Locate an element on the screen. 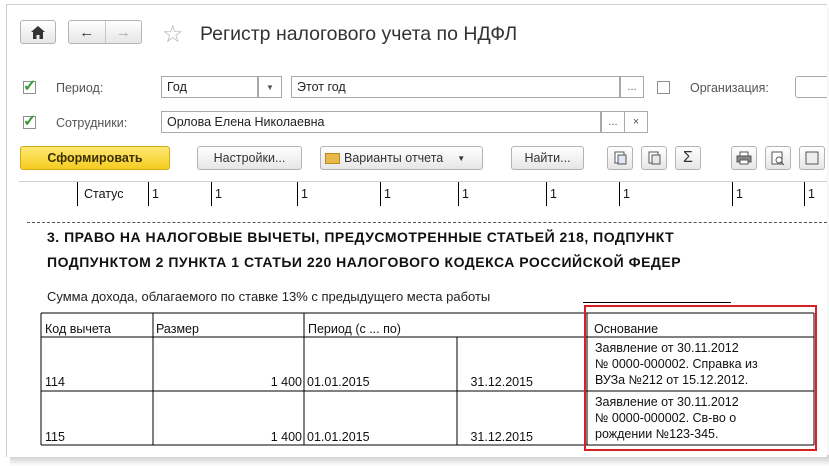 This screenshot has width=829, height=466. home-icon is located at coordinates (38, 32).